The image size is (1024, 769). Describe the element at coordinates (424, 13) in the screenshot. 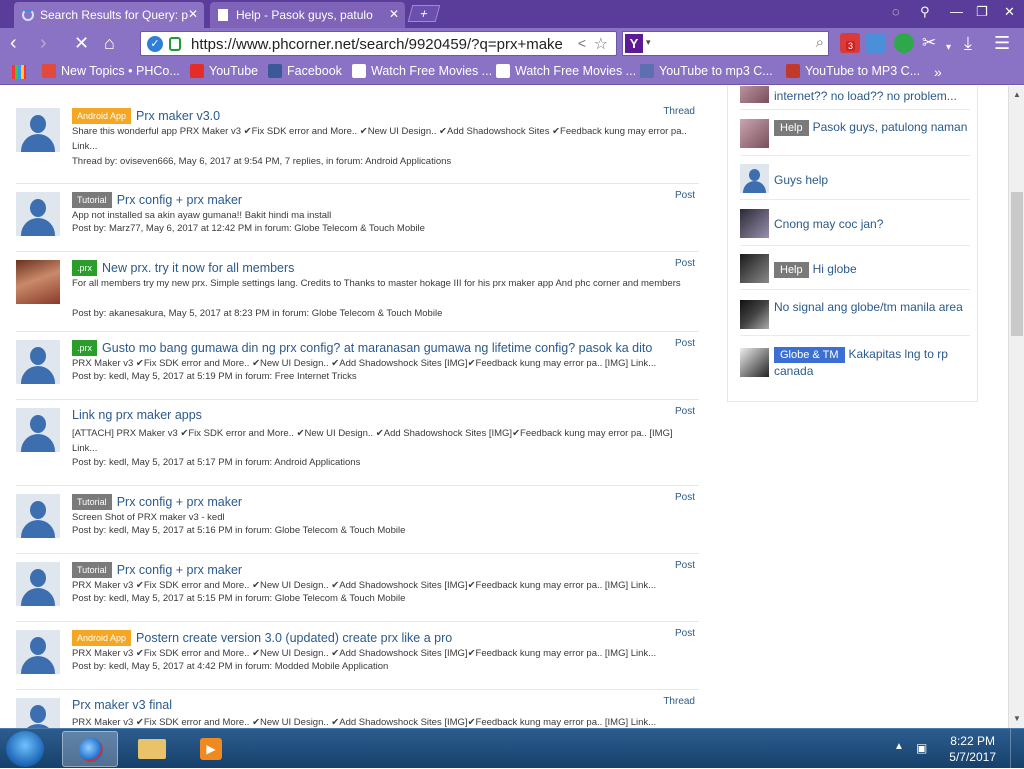

I see `new-tab-button: +` at that location.